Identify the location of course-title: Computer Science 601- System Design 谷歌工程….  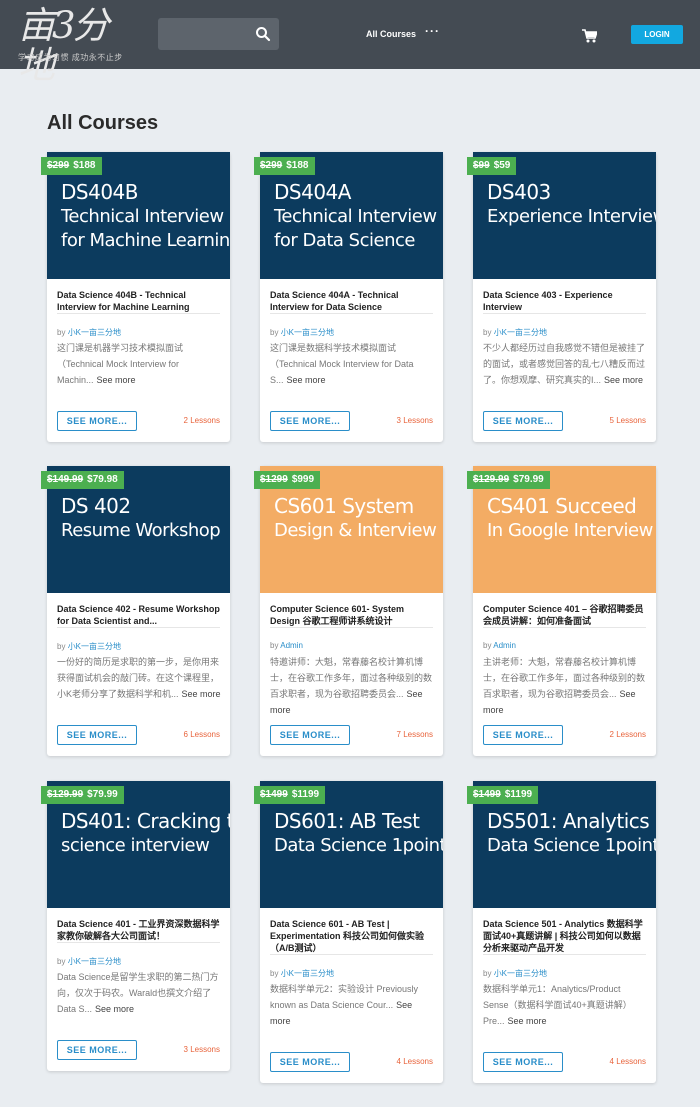
(351, 615).